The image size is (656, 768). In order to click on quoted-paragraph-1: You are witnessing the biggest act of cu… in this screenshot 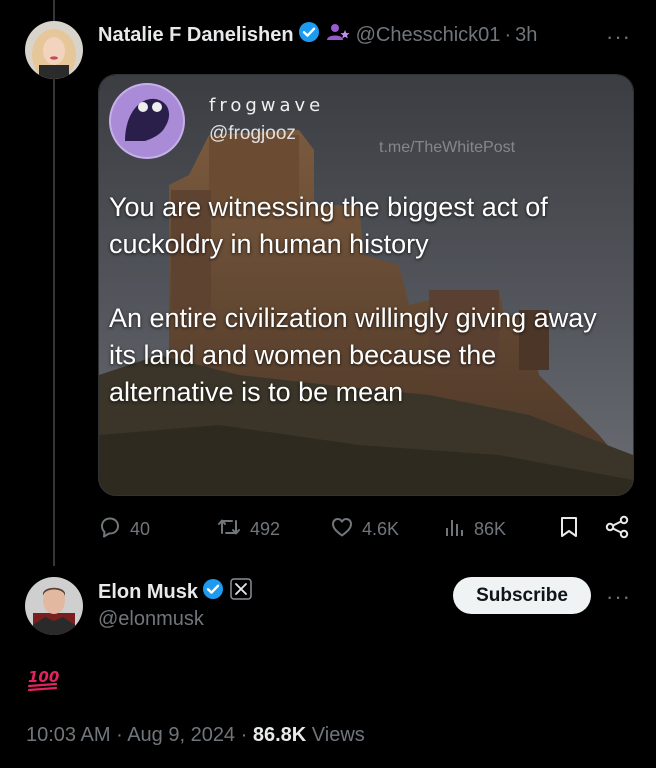, I will do `click(328, 225)`.